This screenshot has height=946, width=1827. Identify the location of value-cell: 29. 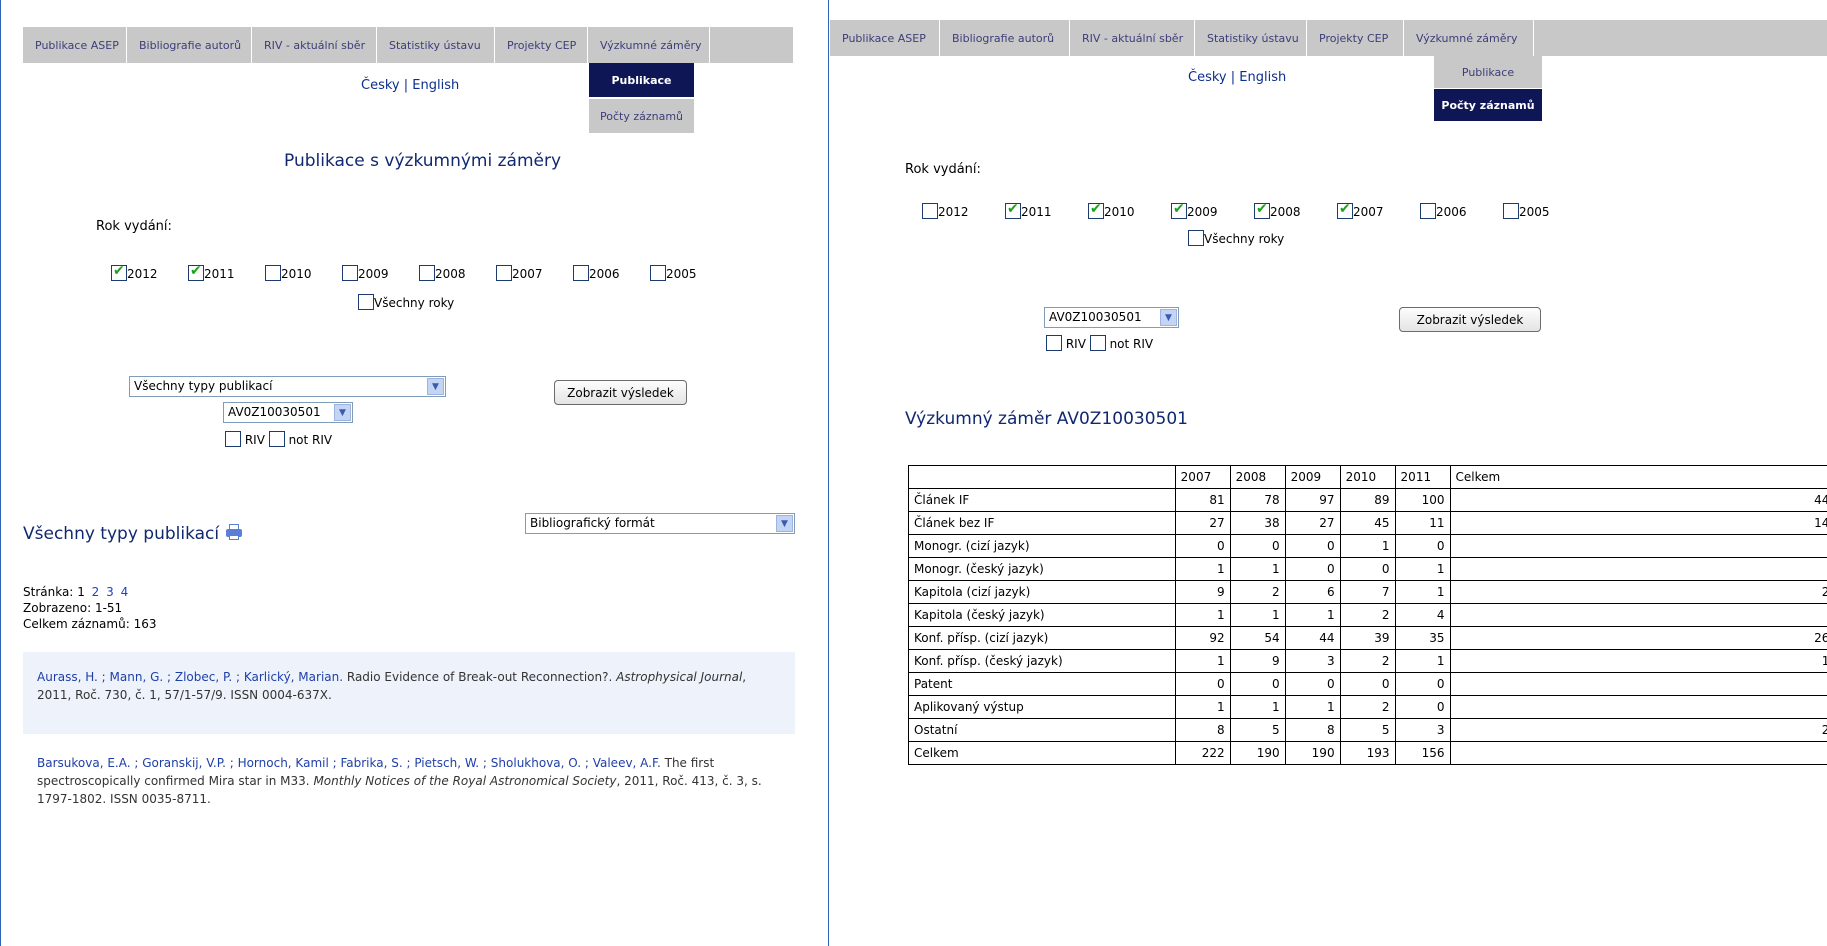
(1638, 730).